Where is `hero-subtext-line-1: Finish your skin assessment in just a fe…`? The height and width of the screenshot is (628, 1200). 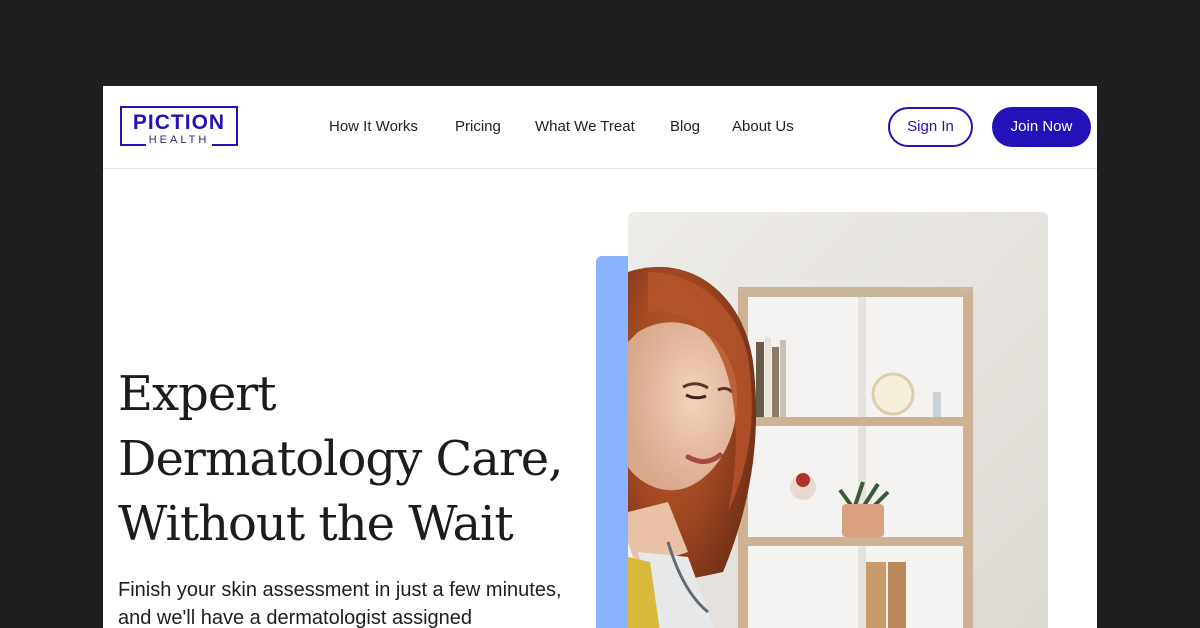 hero-subtext-line-1: Finish your skin assessment in just a fe… is located at coordinates (340, 590).